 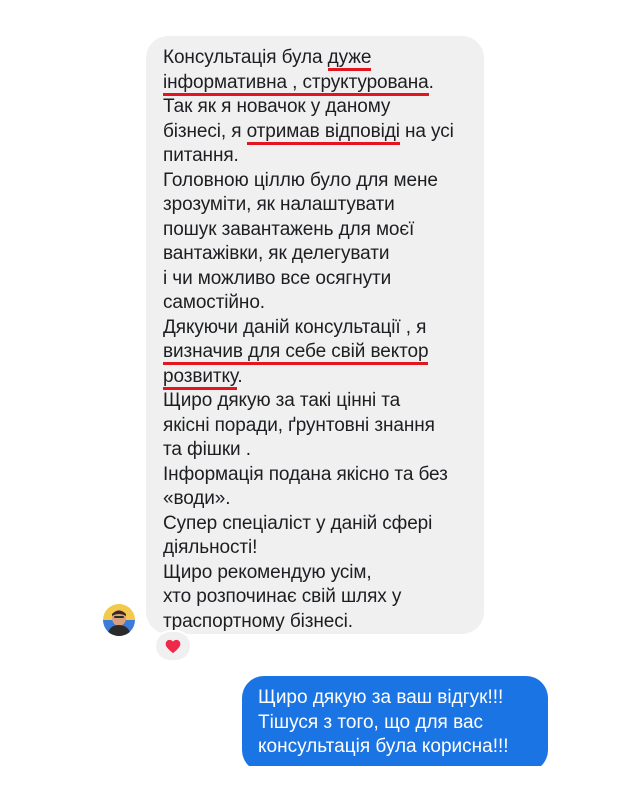 What do you see at coordinates (299, 425) in the screenshot?
I see `message-text-segment: якісні поради, ґрунтовні знання` at bounding box center [299, 425].